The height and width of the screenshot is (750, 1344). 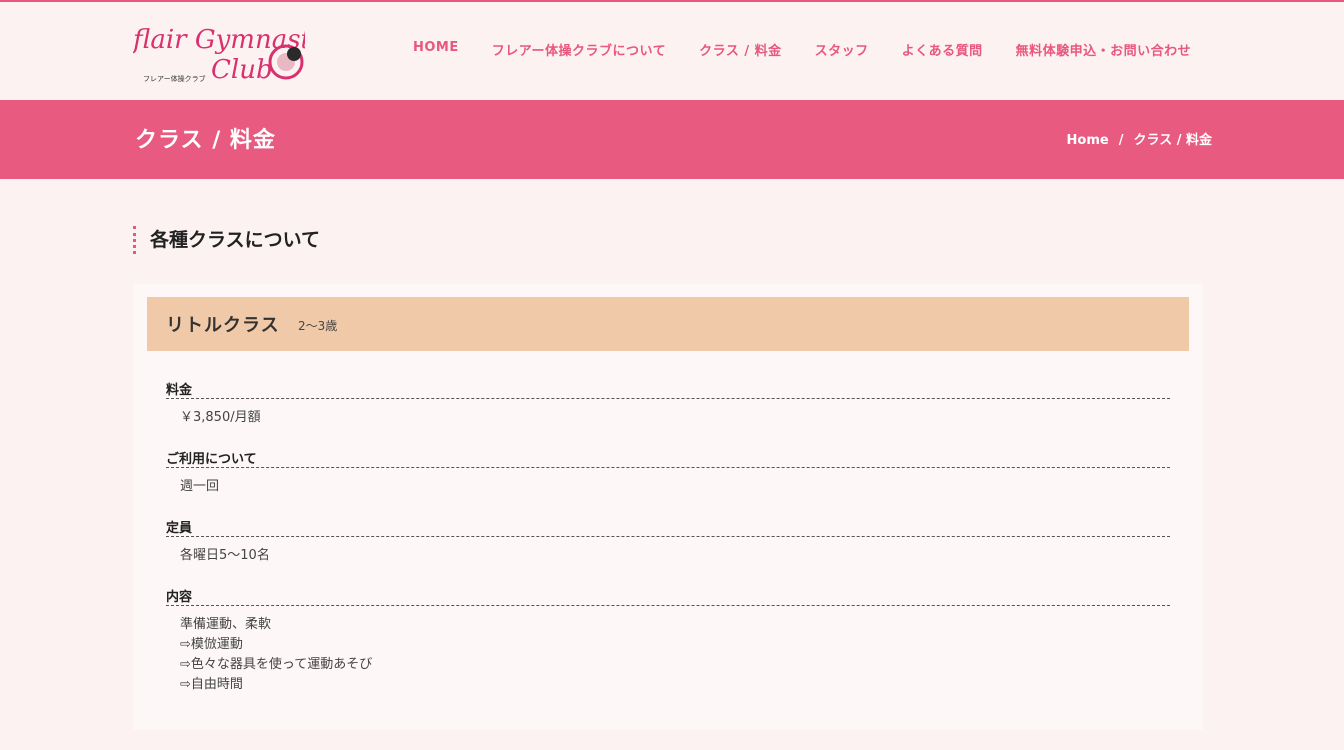 What do you see at coordinates (211, 644) in the screenshot?
I see `value-line: ⇨模倣運動` at bounding box center [211, 644].